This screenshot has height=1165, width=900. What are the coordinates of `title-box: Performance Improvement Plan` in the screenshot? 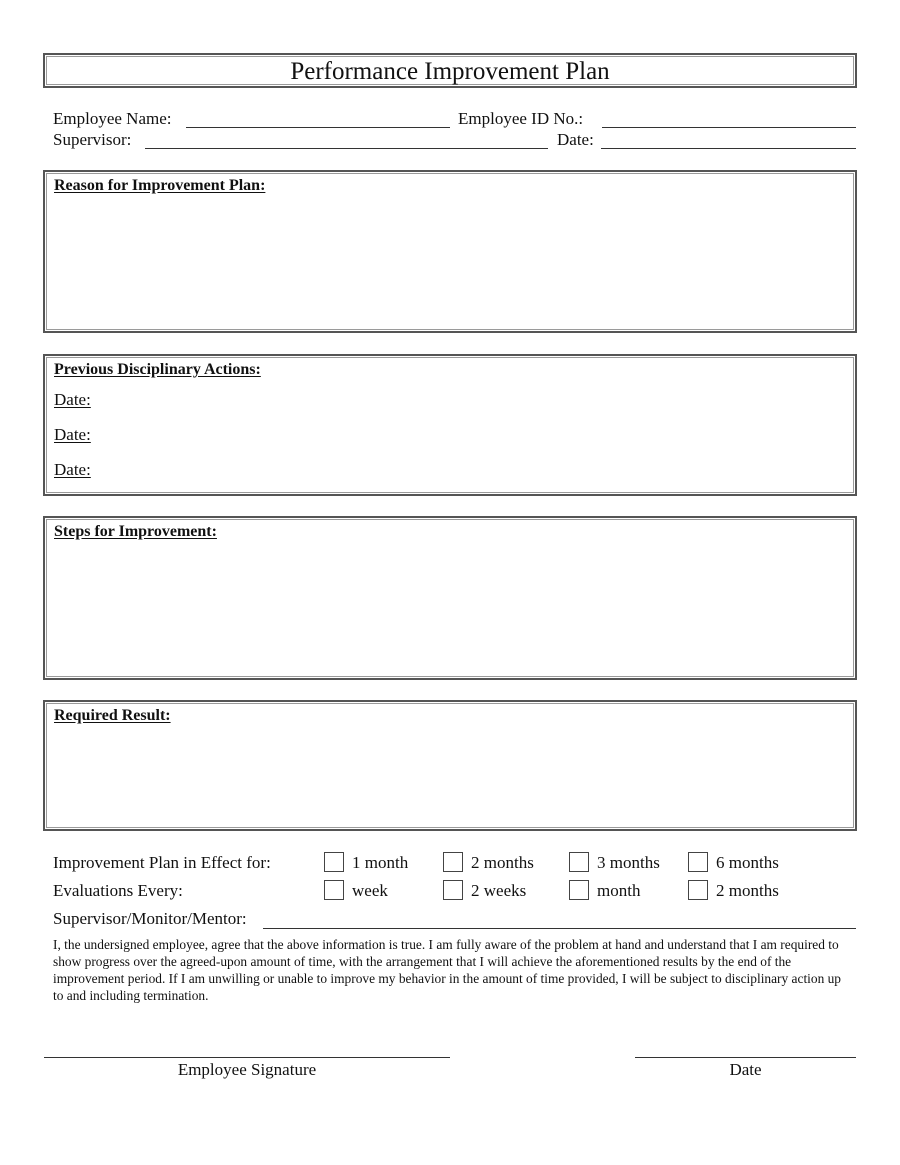 It's located at (450, 70).